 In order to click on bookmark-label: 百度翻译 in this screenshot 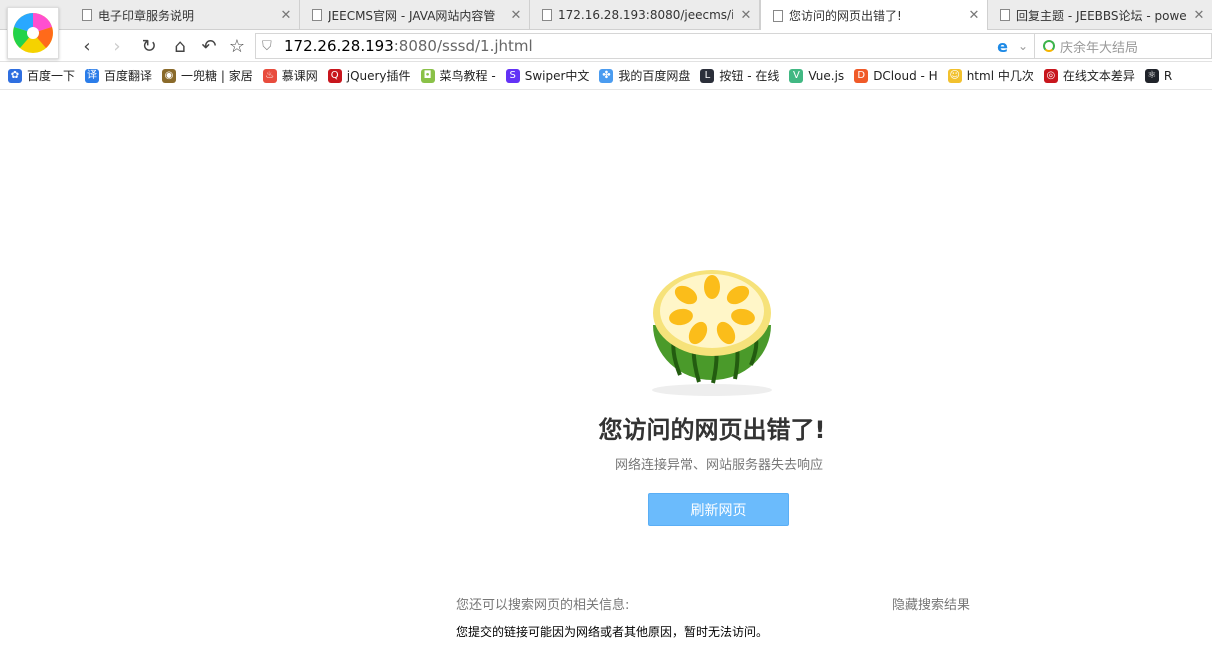, I will do `click(128, 76)`.